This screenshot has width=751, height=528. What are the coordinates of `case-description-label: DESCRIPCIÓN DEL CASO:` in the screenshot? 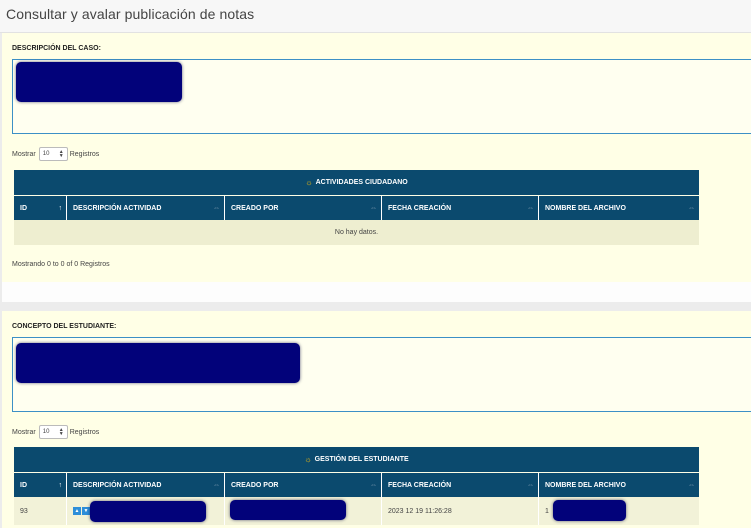 It's located at (56, 48).